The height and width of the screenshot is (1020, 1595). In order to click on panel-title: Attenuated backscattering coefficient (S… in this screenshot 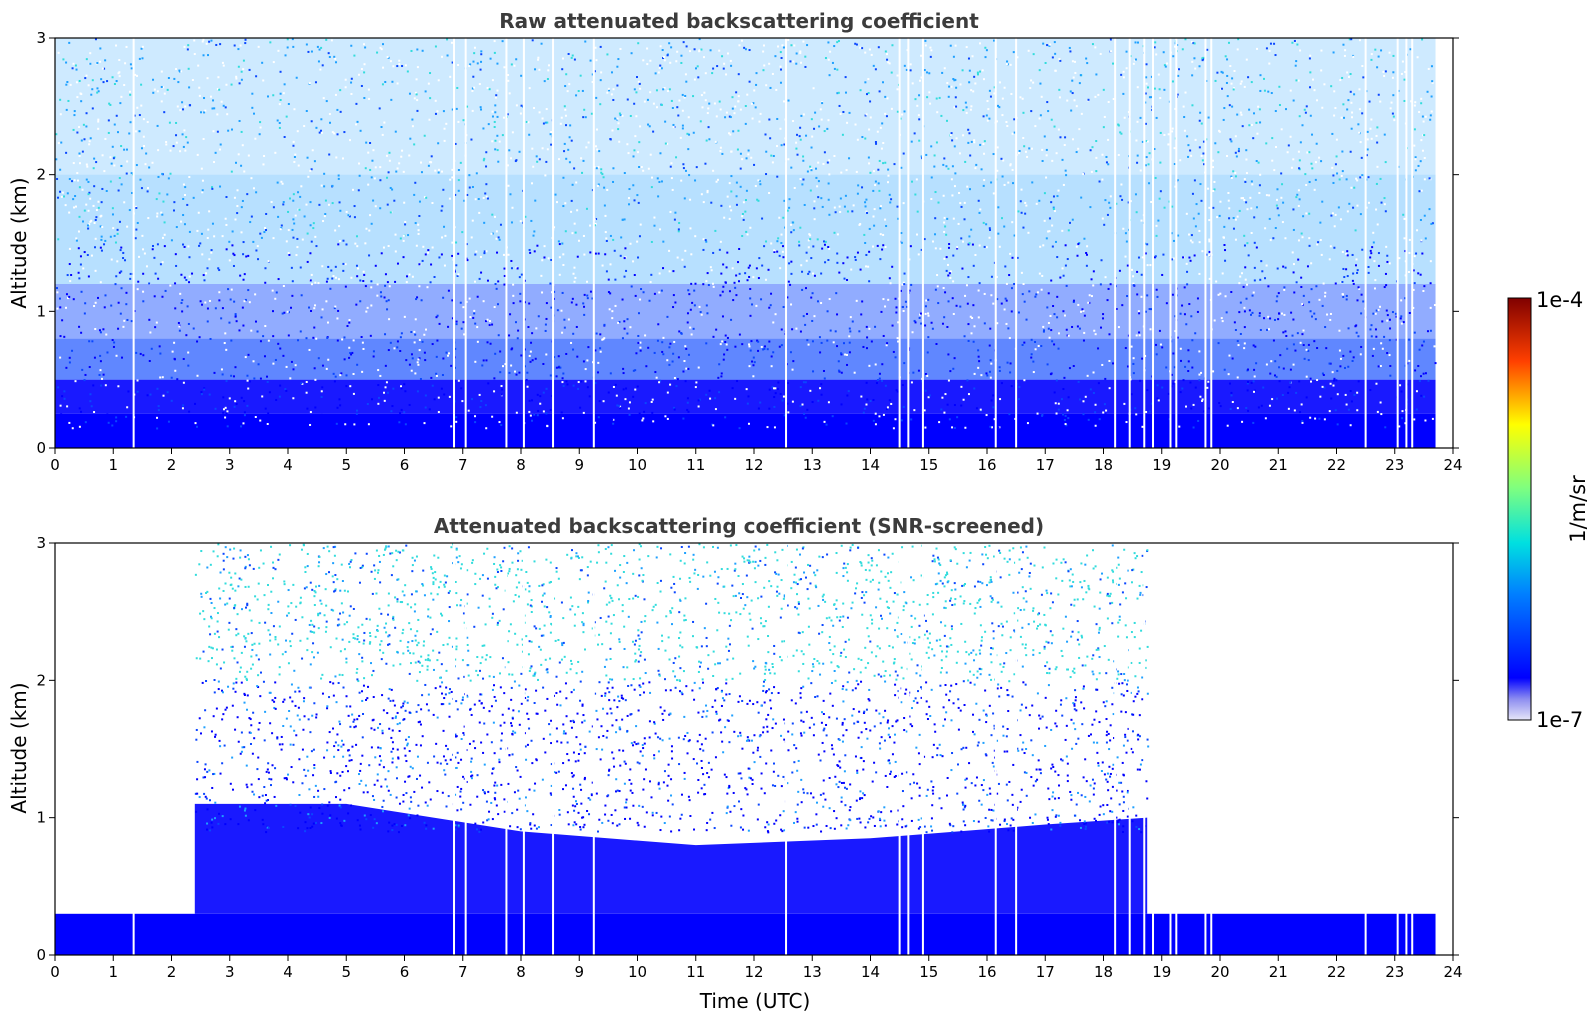, I will do `click(739, 526)`.